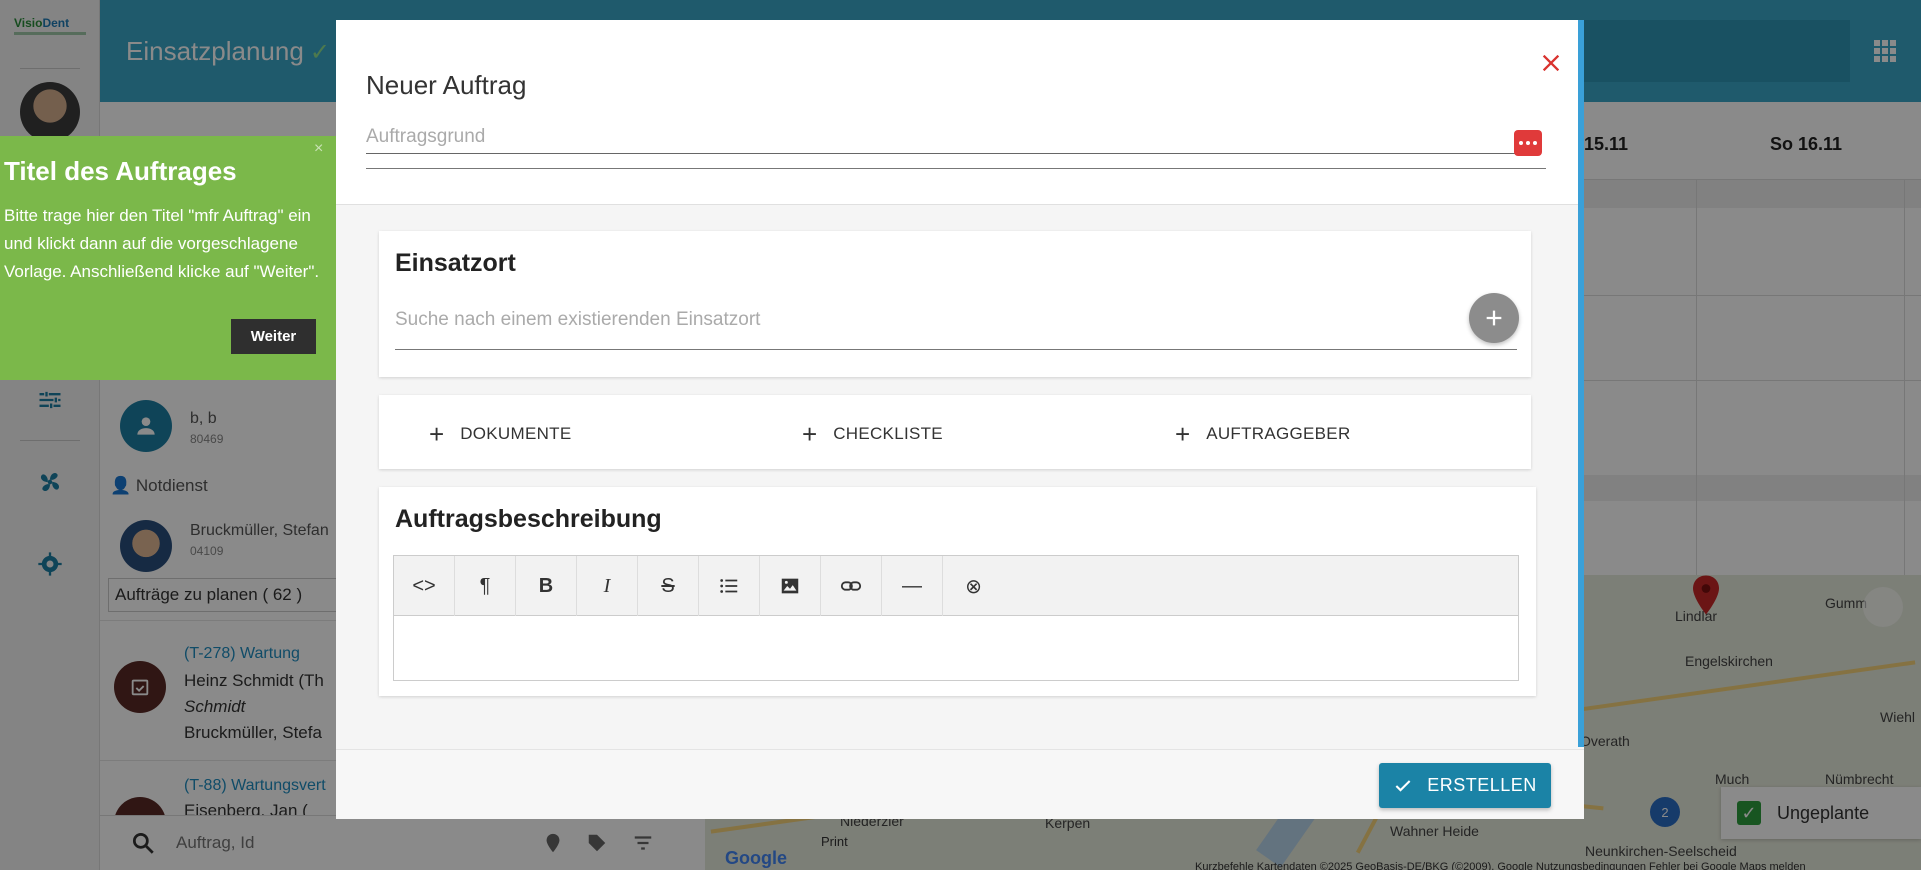  Describe the element at coordinates (872, 434) in the screenshot. I see `add-checklist-button: + CHECKLISTE` at that location.